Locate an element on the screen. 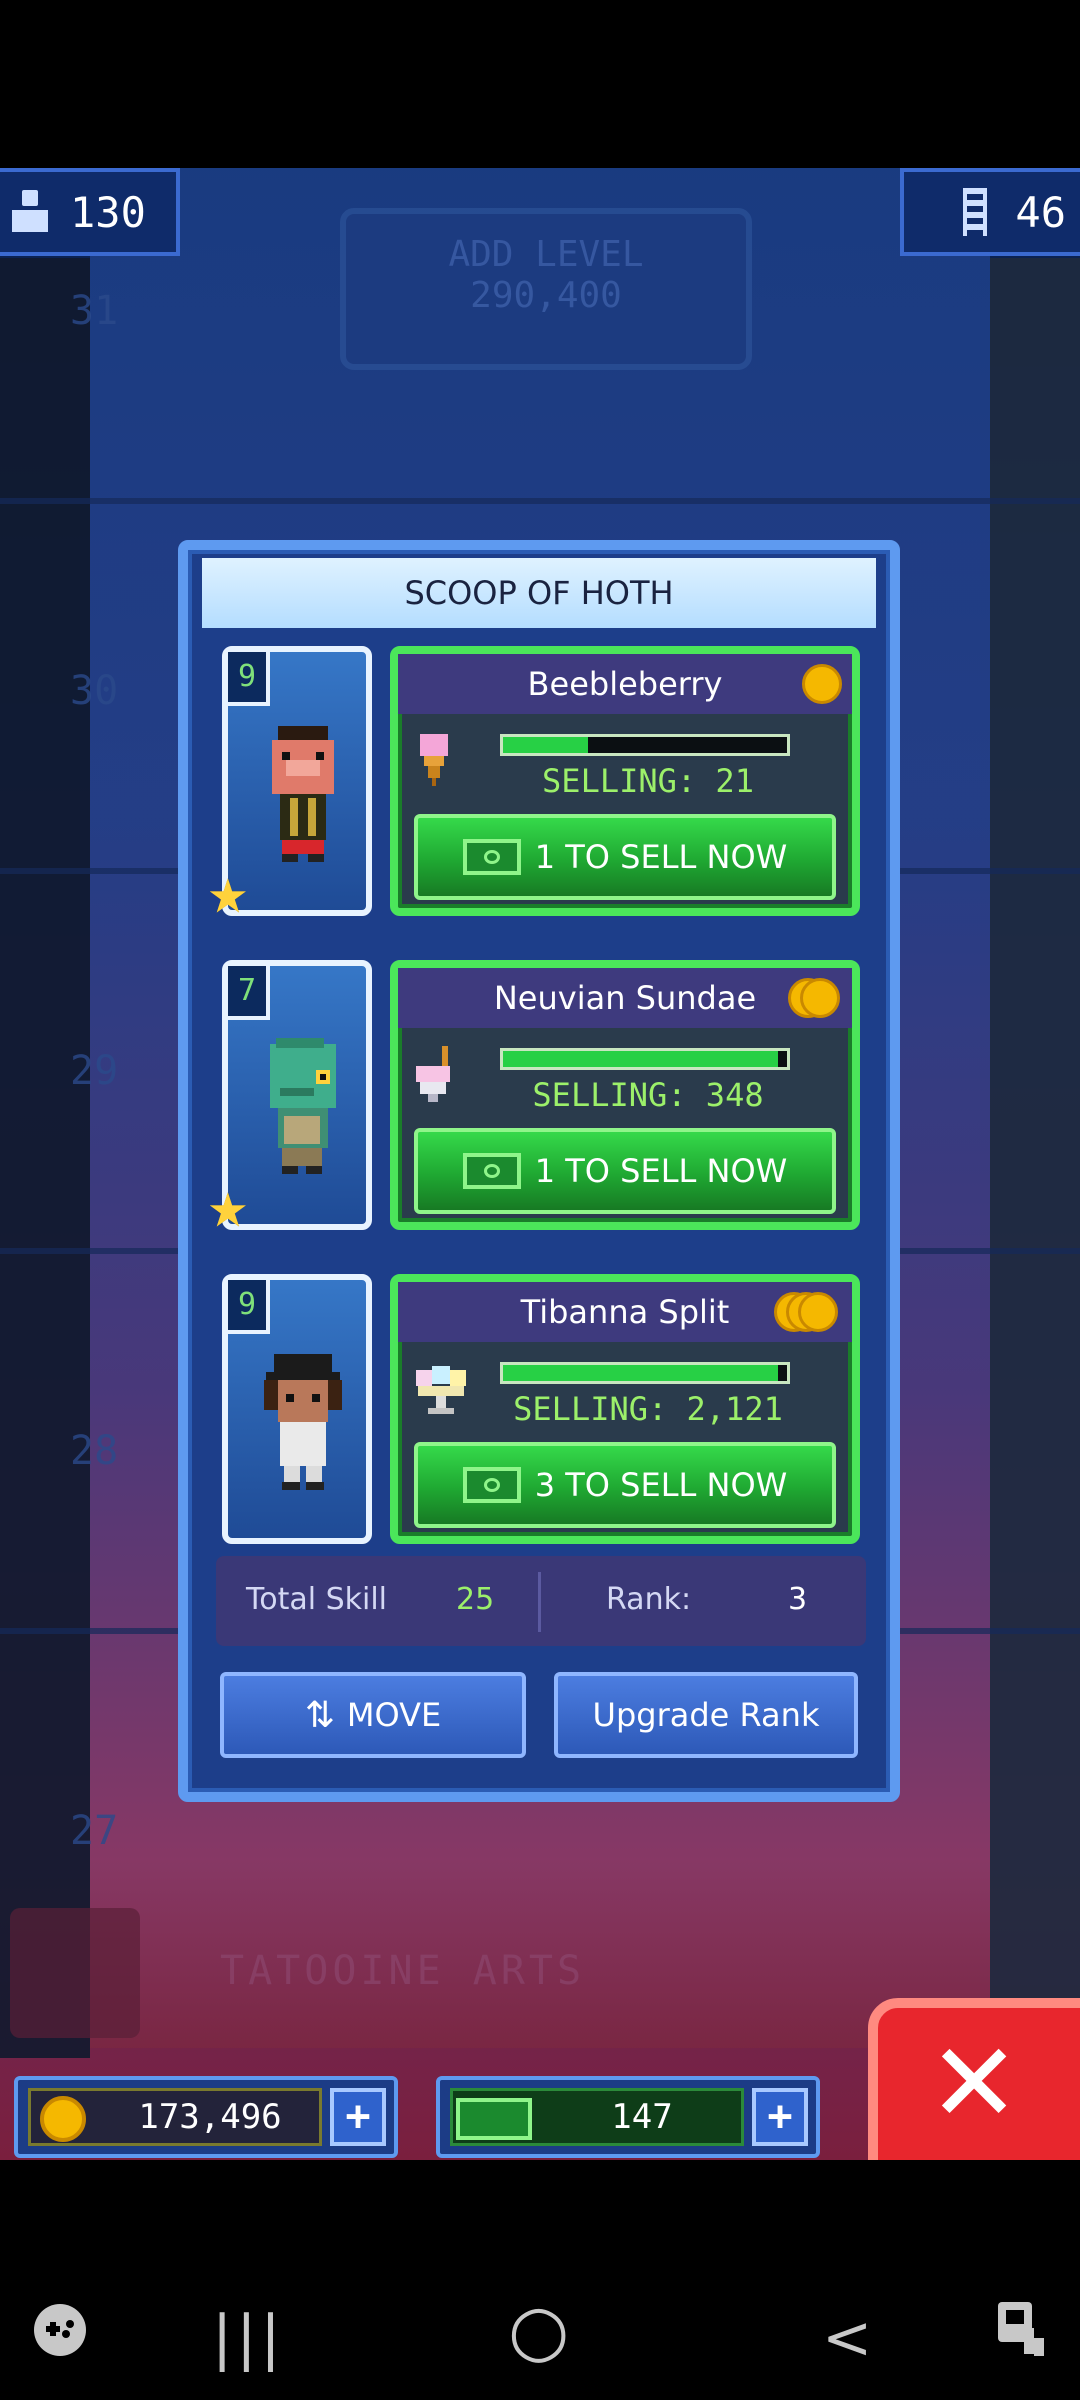 Image resolution: width=1080 pixels, height=2400 pixels. product-card: Beebleberry SELLING: 21 1 TO SELL NOW is located at coordinates (625, 781).